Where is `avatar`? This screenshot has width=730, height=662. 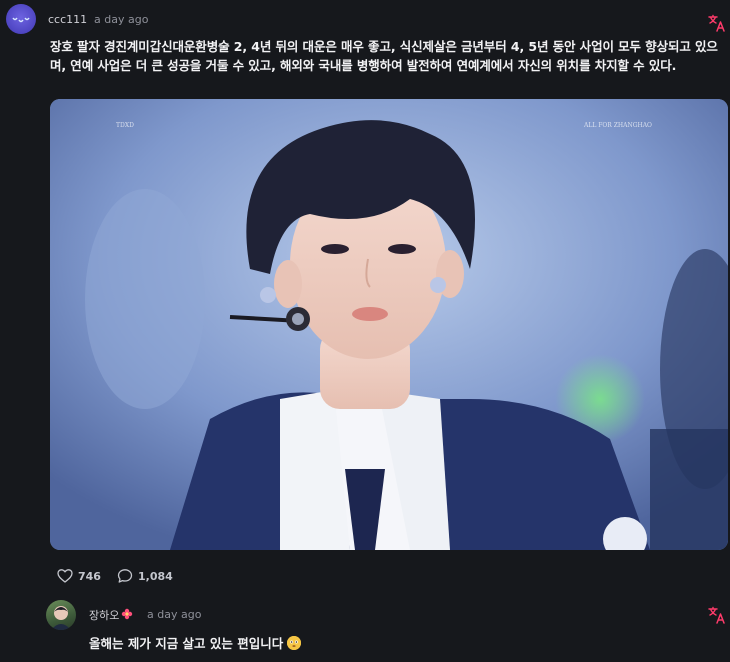
avatar is located at coordinates (21, 19).